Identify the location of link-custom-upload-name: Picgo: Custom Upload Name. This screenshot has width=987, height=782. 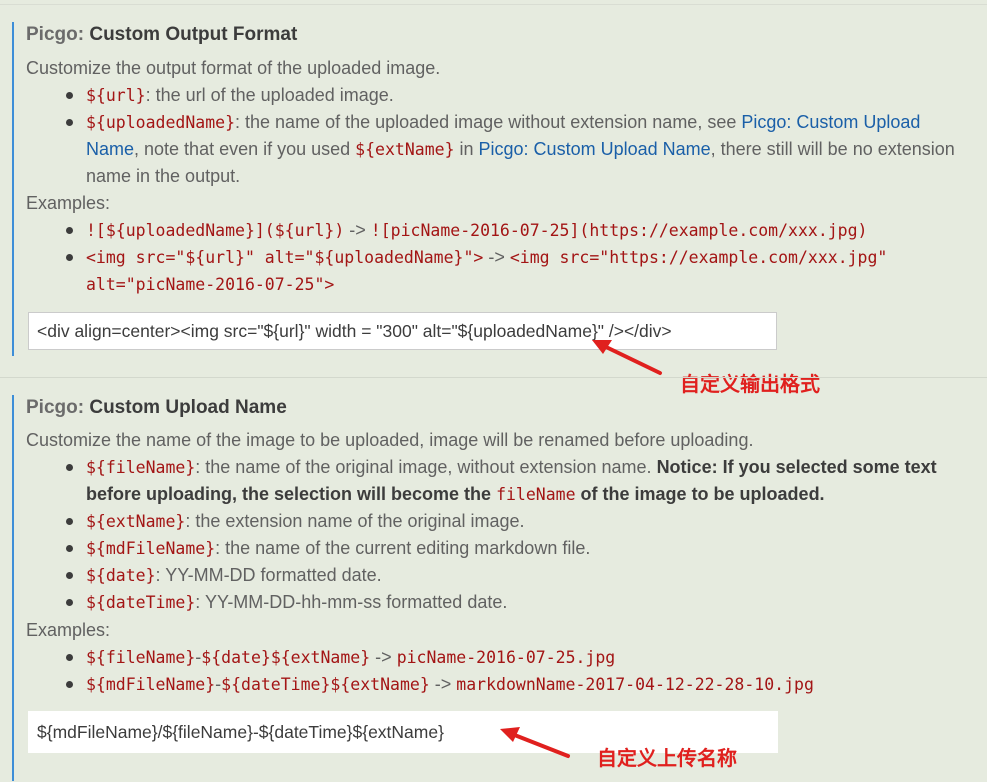
(595, 149).